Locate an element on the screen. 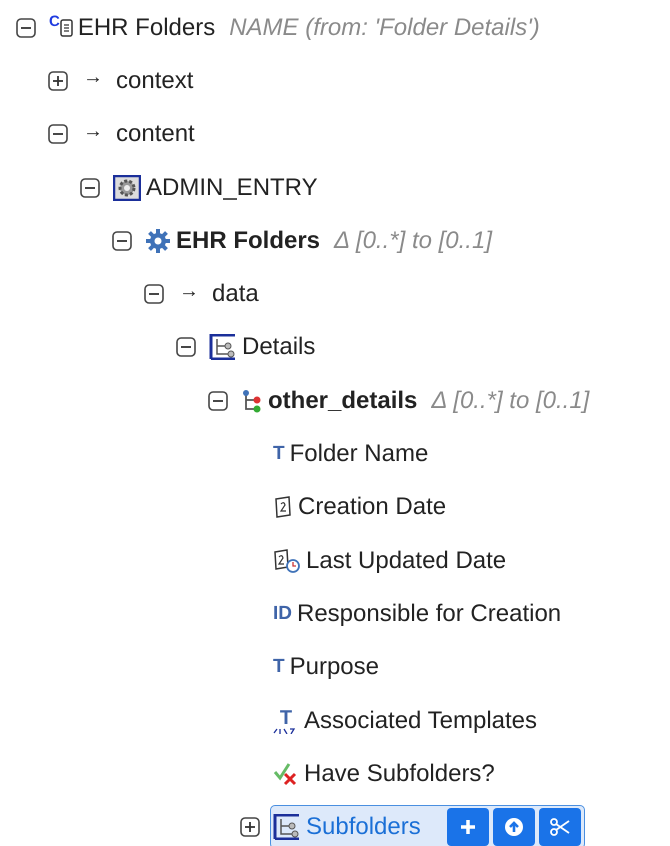 This screenshot has height=846, width=670. tree-node: Subfolders is located at coordinates (427, 825).